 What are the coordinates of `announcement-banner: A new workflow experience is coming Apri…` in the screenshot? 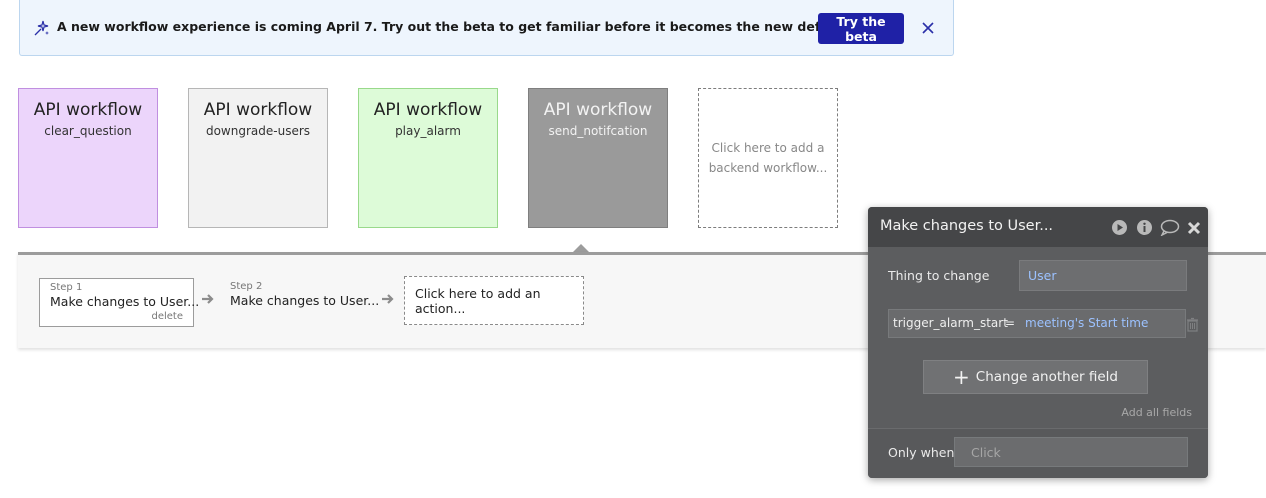 It's located at (486, 28).